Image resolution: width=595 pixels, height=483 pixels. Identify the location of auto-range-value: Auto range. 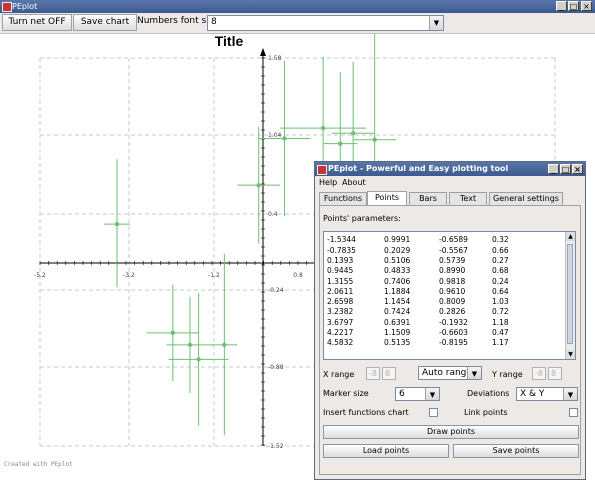
(447, 373).